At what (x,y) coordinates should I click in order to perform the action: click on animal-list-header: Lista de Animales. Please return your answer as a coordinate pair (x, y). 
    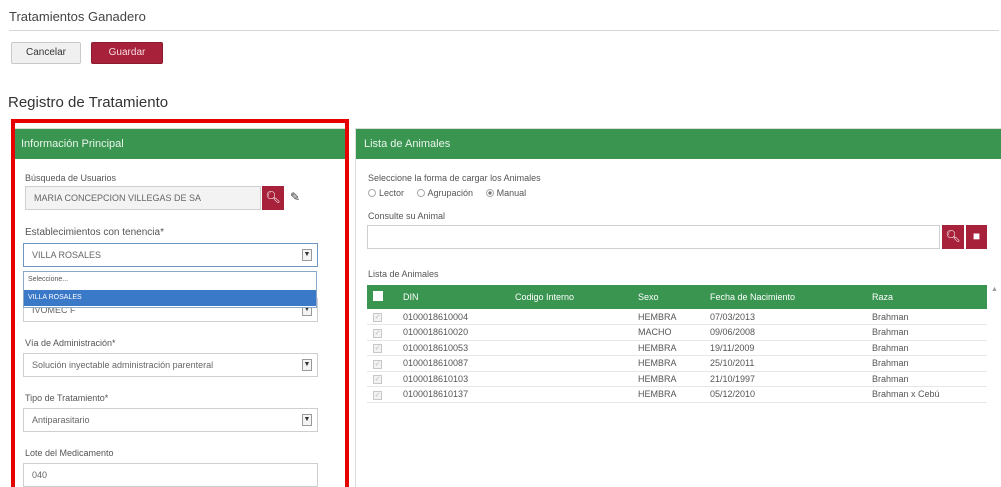
    Looking at the image, I should click on (678, 144).